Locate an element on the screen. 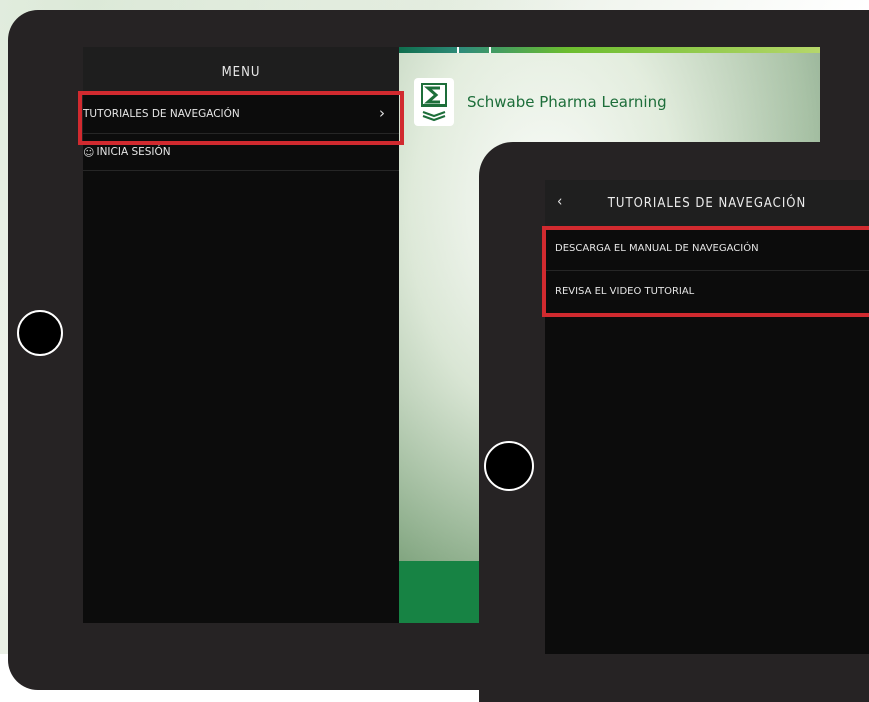 This screenshot has height=702, width=869. brand-title: Schwabe Pharma Learning is located at coordinates (567, 102).